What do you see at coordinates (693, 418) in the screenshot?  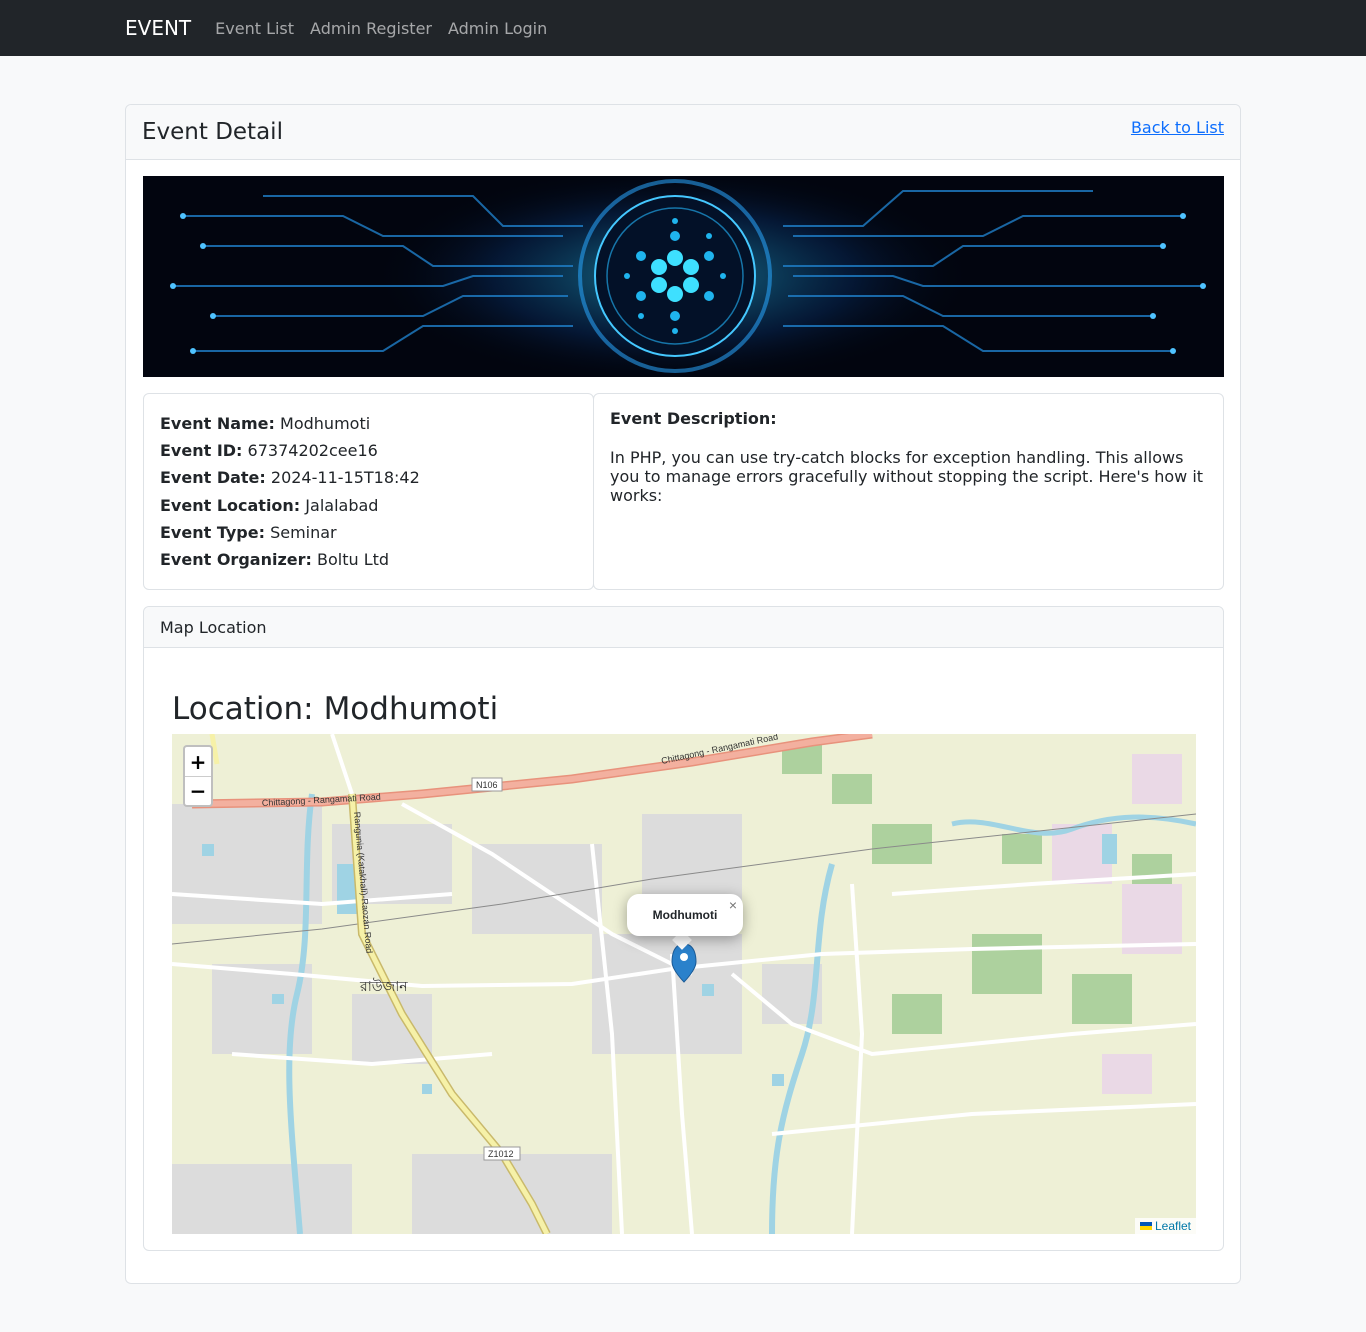 I see `event-description-label: Event Description:` at bounding box center [693, 418].